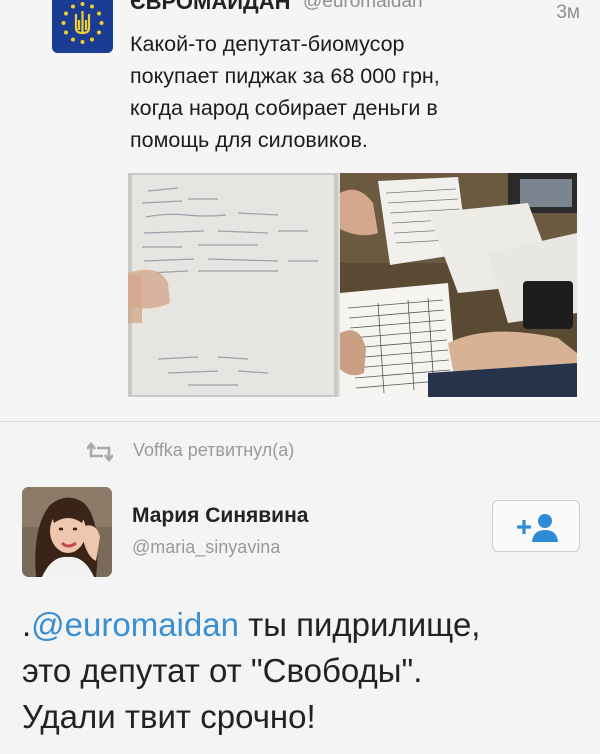 This screenshot has height=754, width=600. I want to click on euromaidan-avatar, so click(82, 26).